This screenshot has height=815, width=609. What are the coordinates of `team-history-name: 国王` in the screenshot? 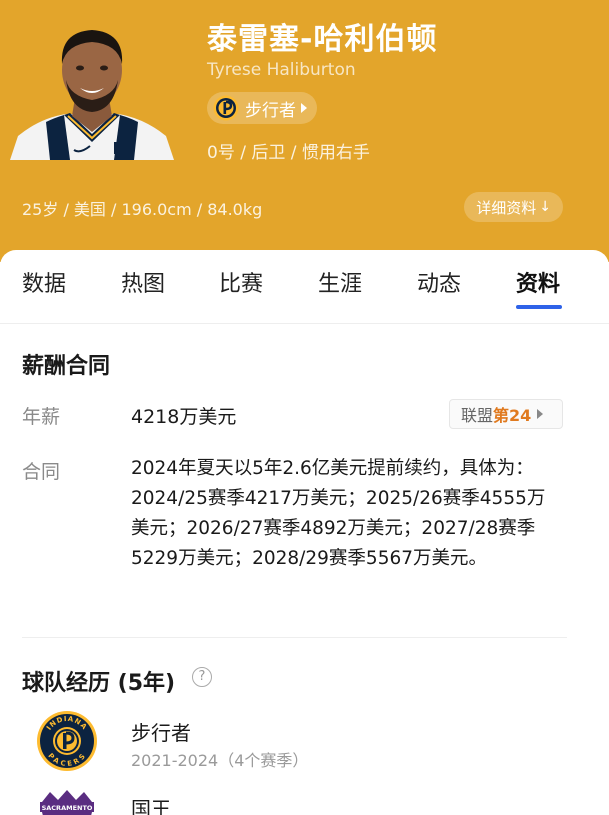 It's located at (151, 806).